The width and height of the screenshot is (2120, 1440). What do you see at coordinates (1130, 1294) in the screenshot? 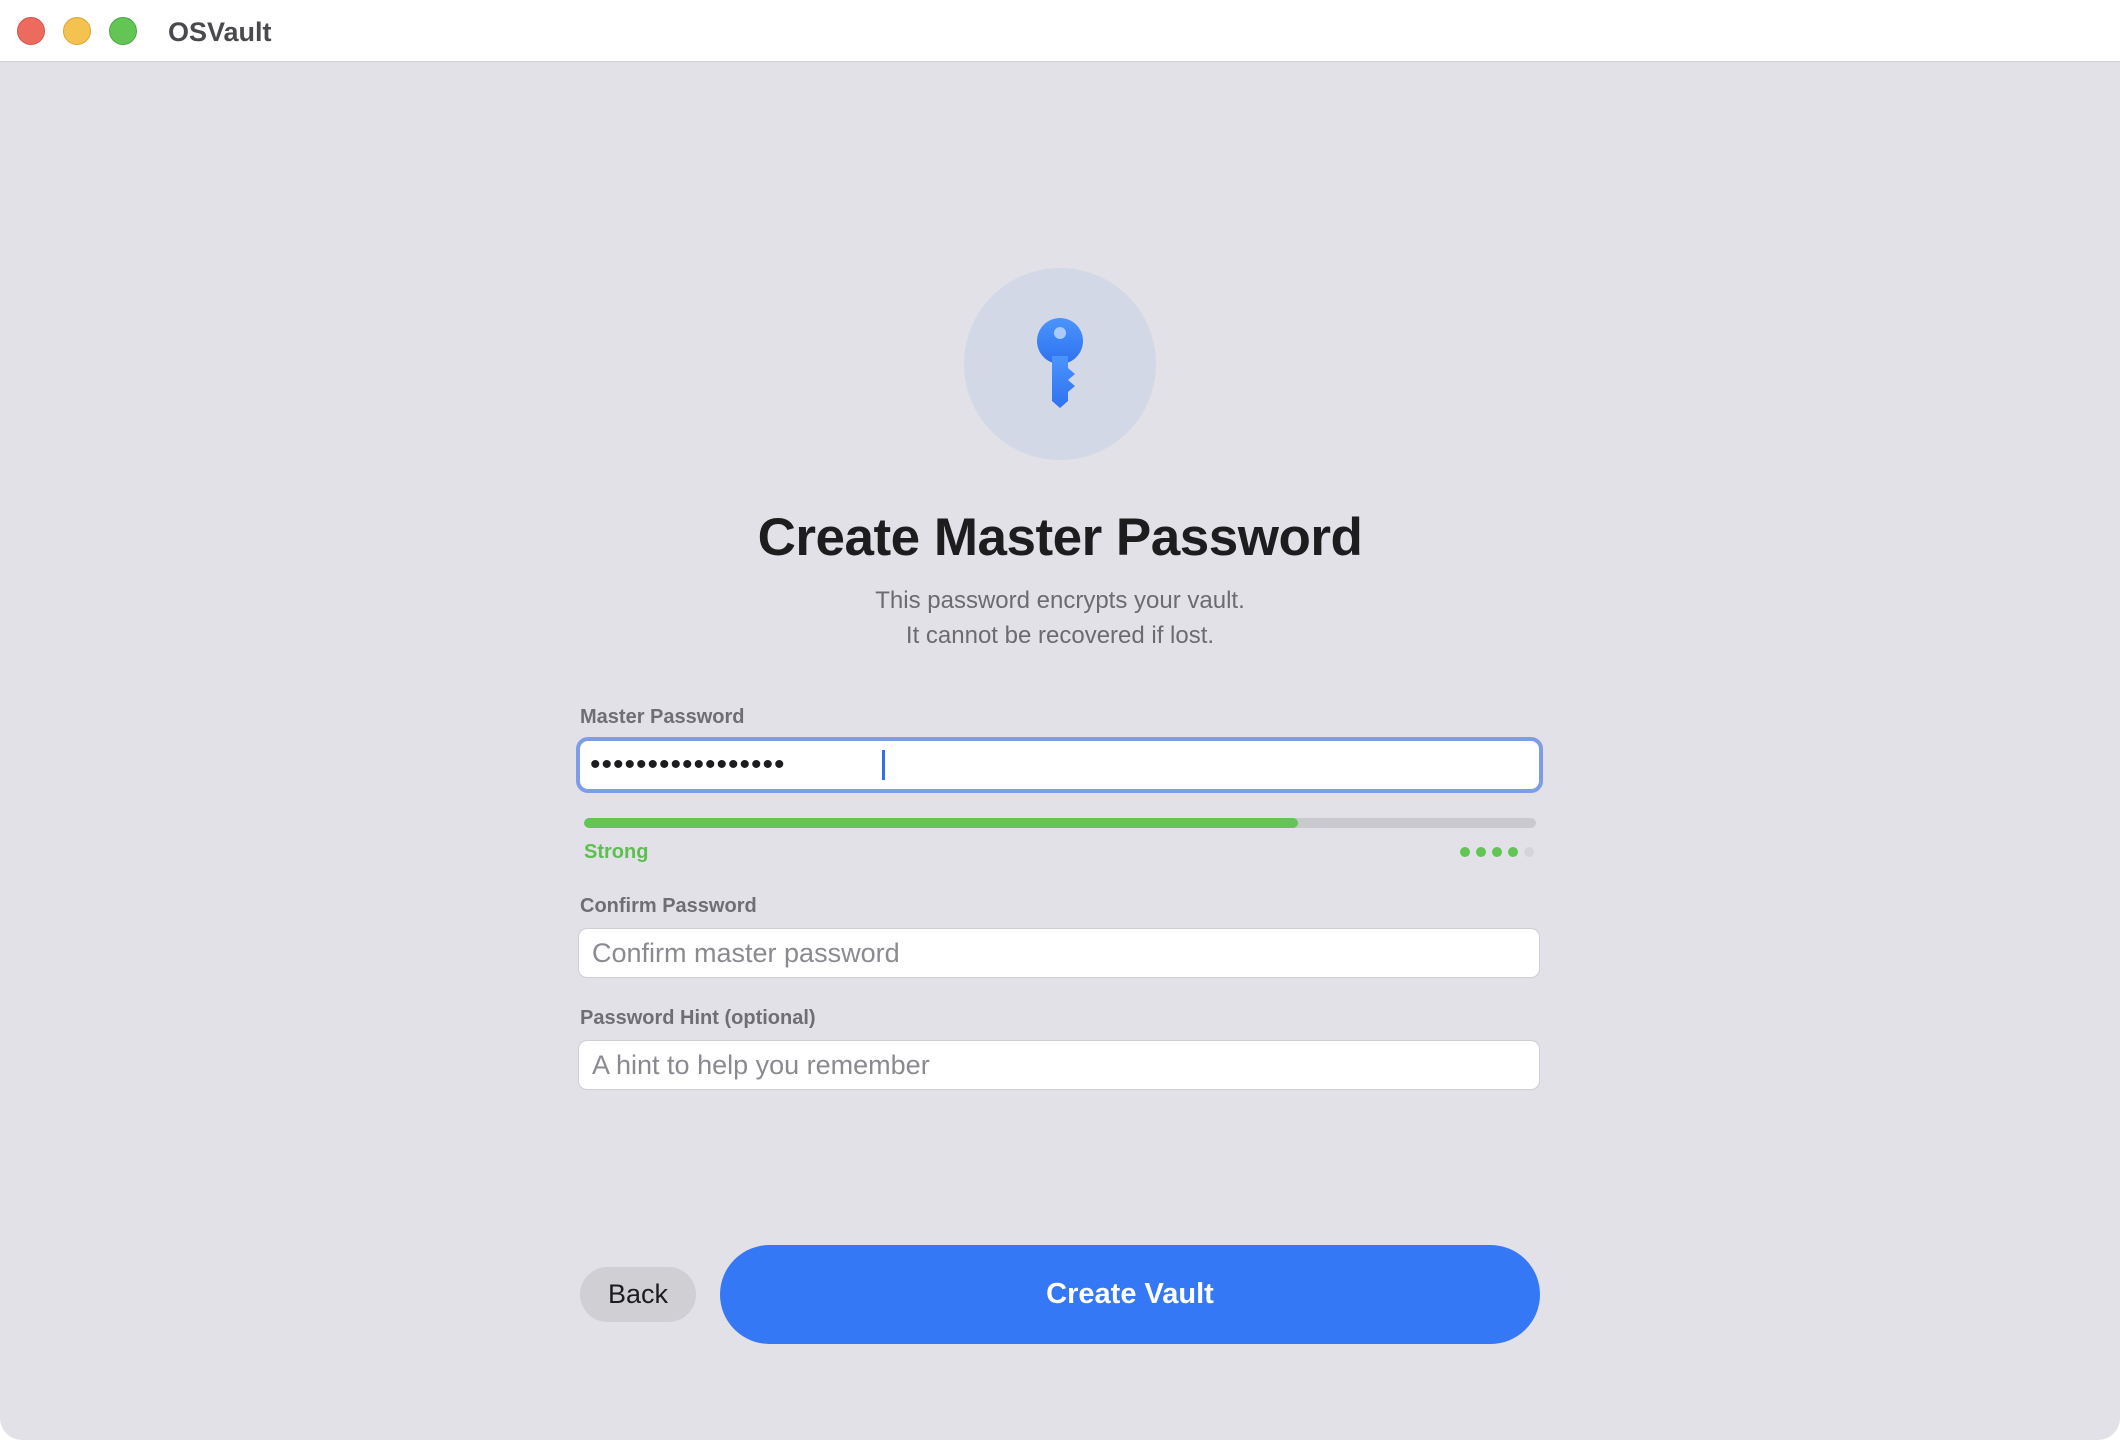
I see `create-vault-button: Create Vault` at bounding box center [1130, 1294].